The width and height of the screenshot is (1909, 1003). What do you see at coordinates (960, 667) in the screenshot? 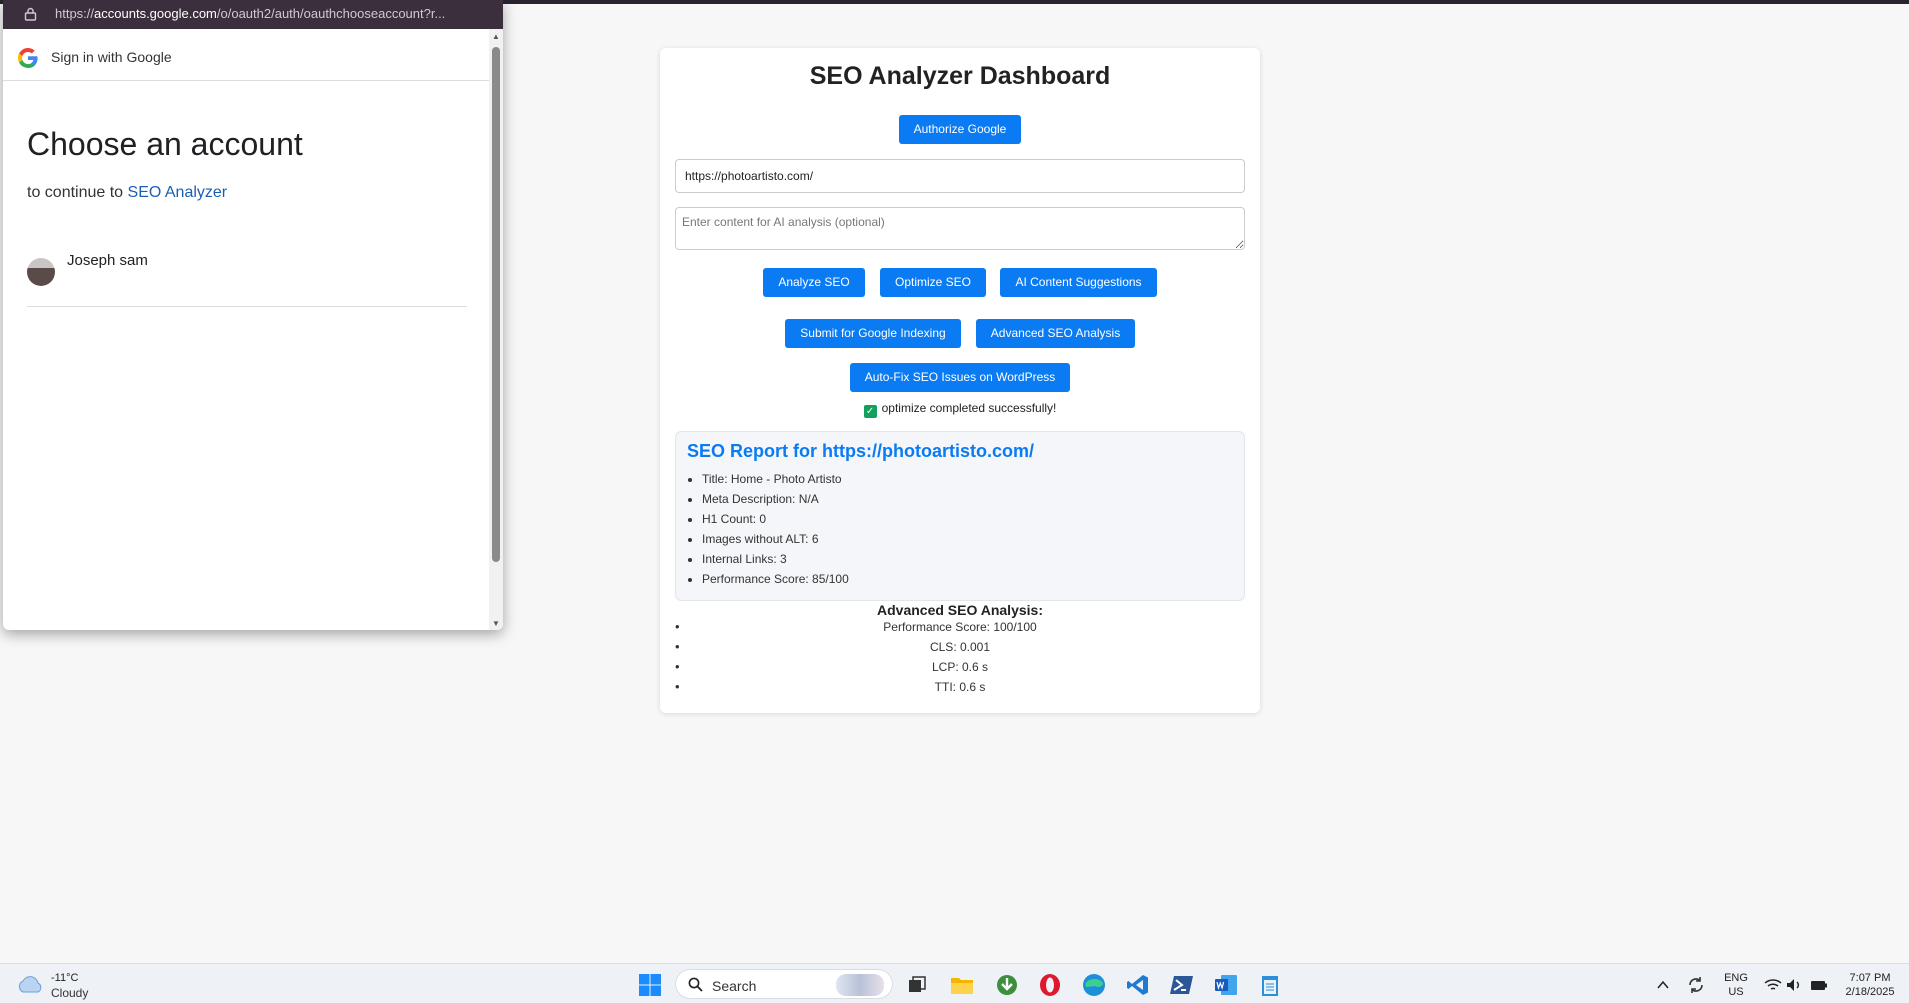
I see `advanced-item: LCP: 0.6 s` at bounding box center [960, 667].